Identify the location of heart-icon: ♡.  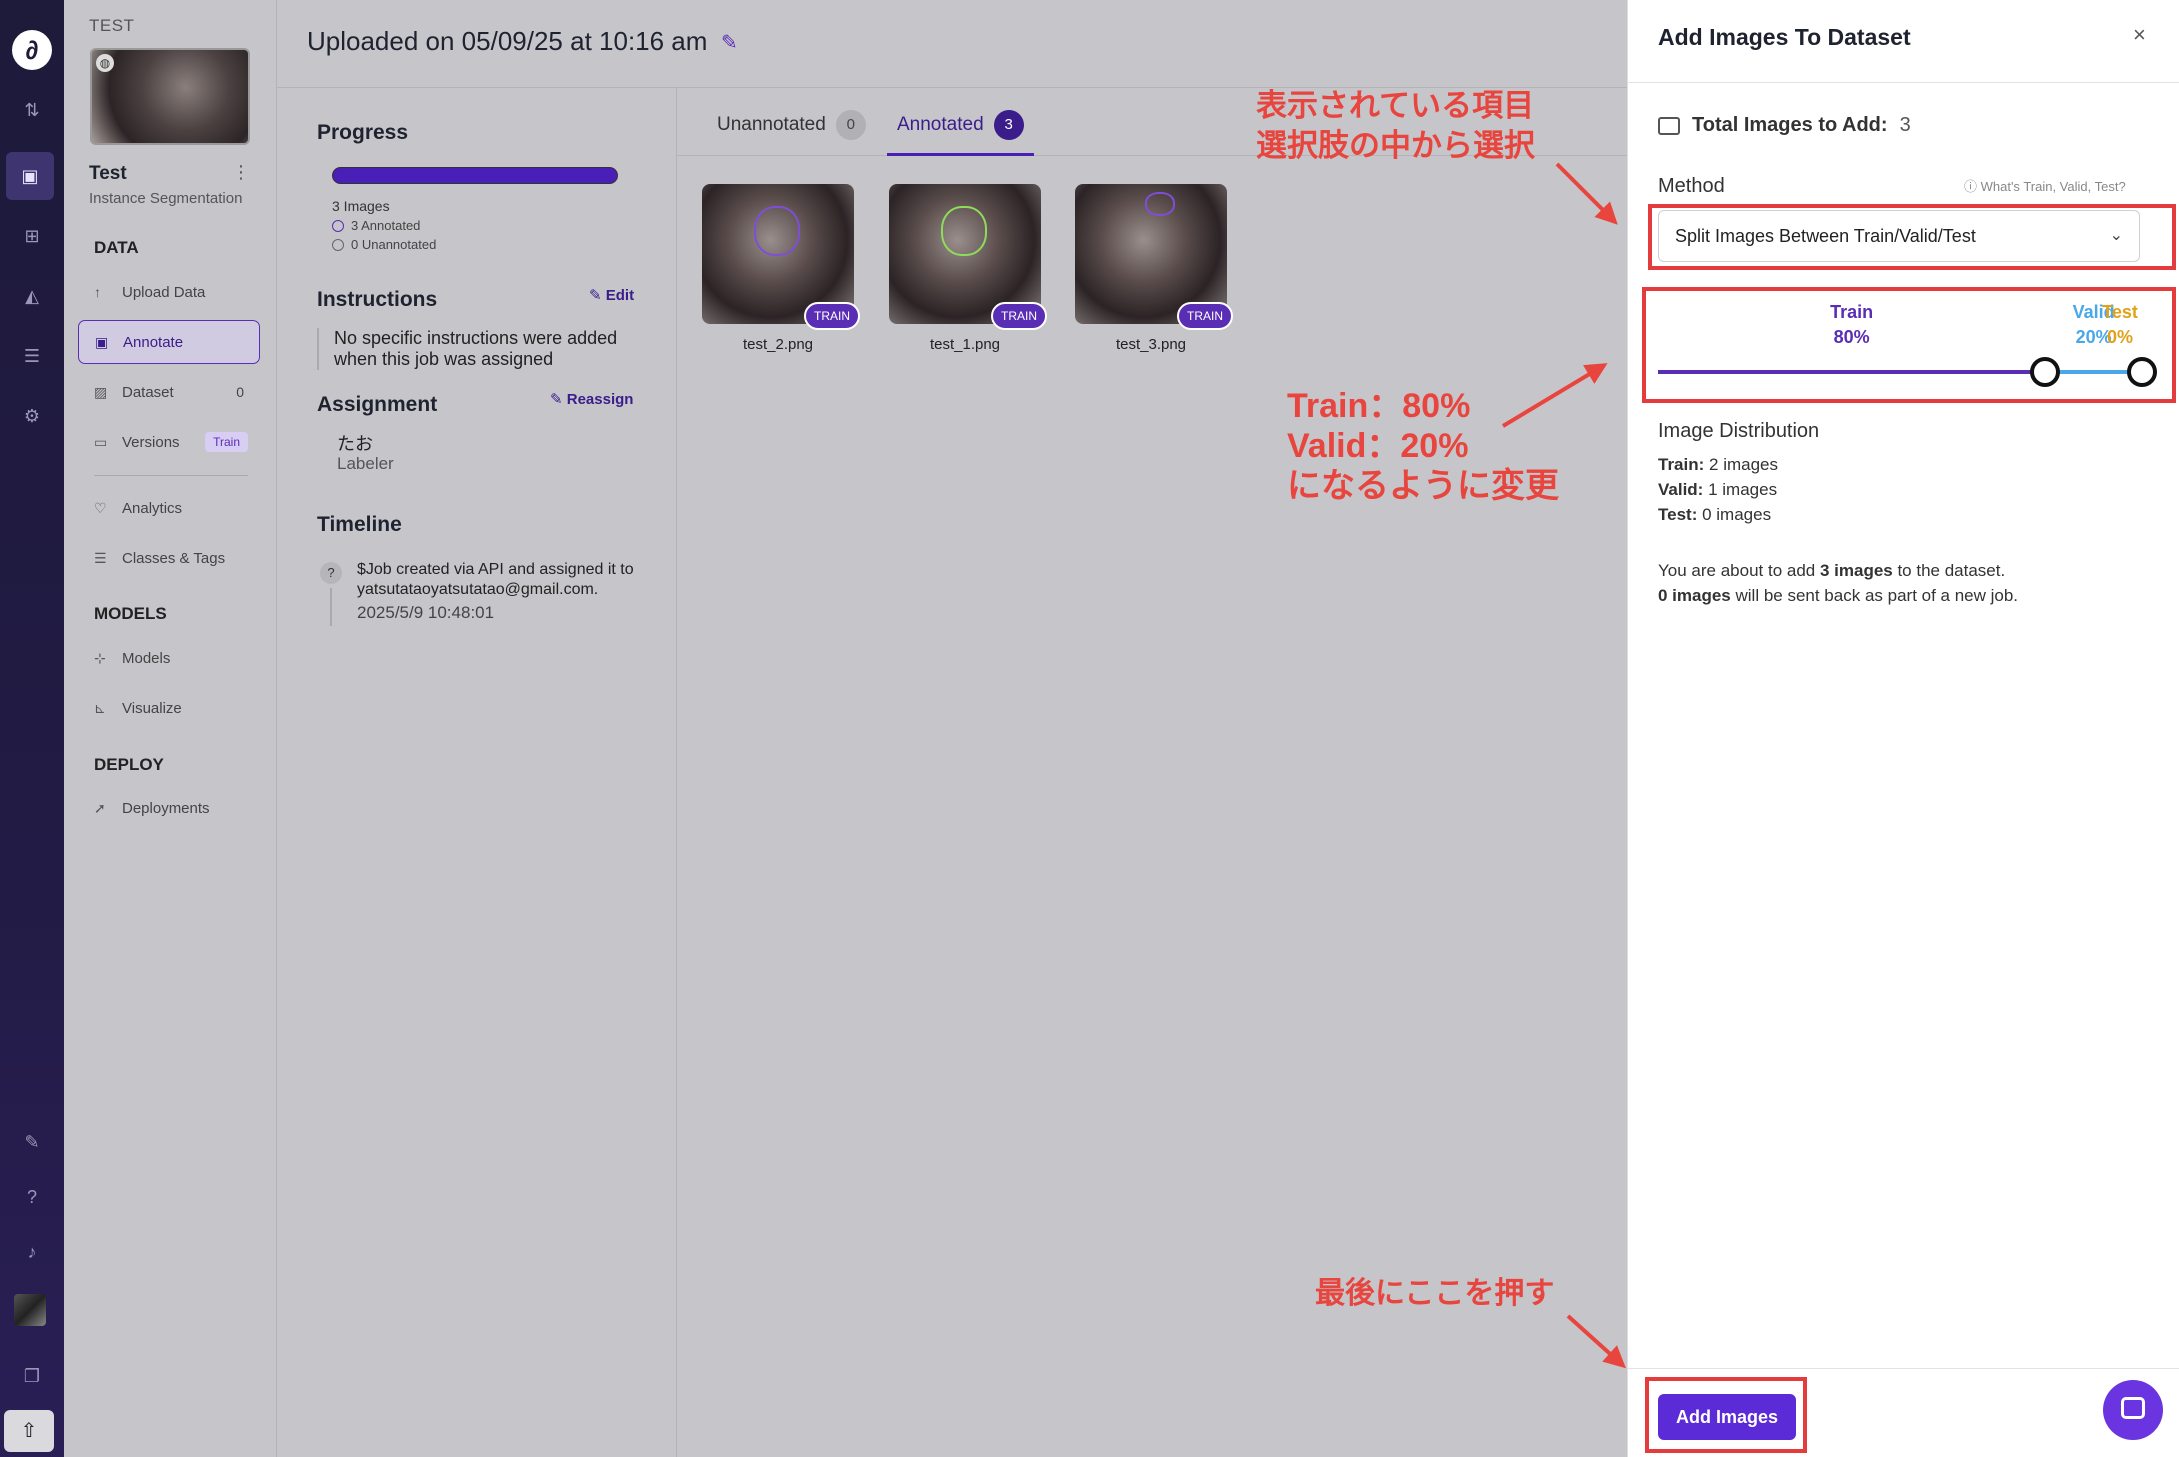
(100, 507).